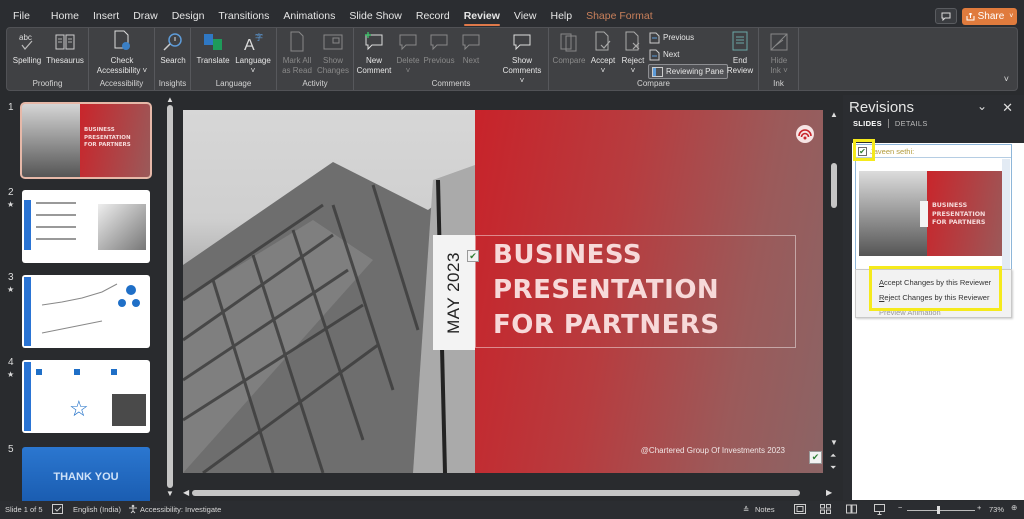 The image size is (1024, 519). Describe the element at coordinates (603, 53) in the screenshot. I see `accept-button: Accept ˅` at that location.